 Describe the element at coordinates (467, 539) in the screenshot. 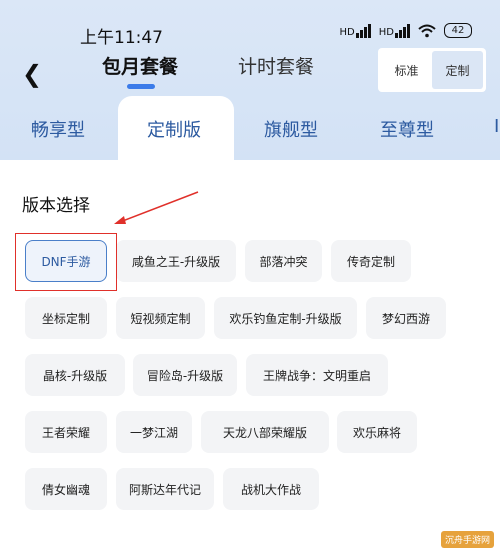

I see `watermark-logo: 沉舟手游网` at that location.